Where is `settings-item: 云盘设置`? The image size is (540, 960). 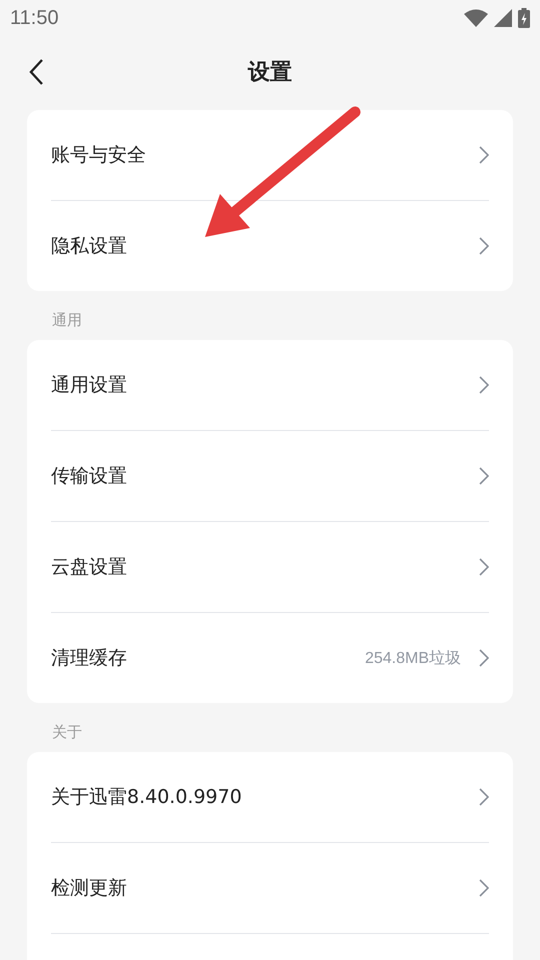 settings-item: 云盘设置 is located at coordinates (270, 567).